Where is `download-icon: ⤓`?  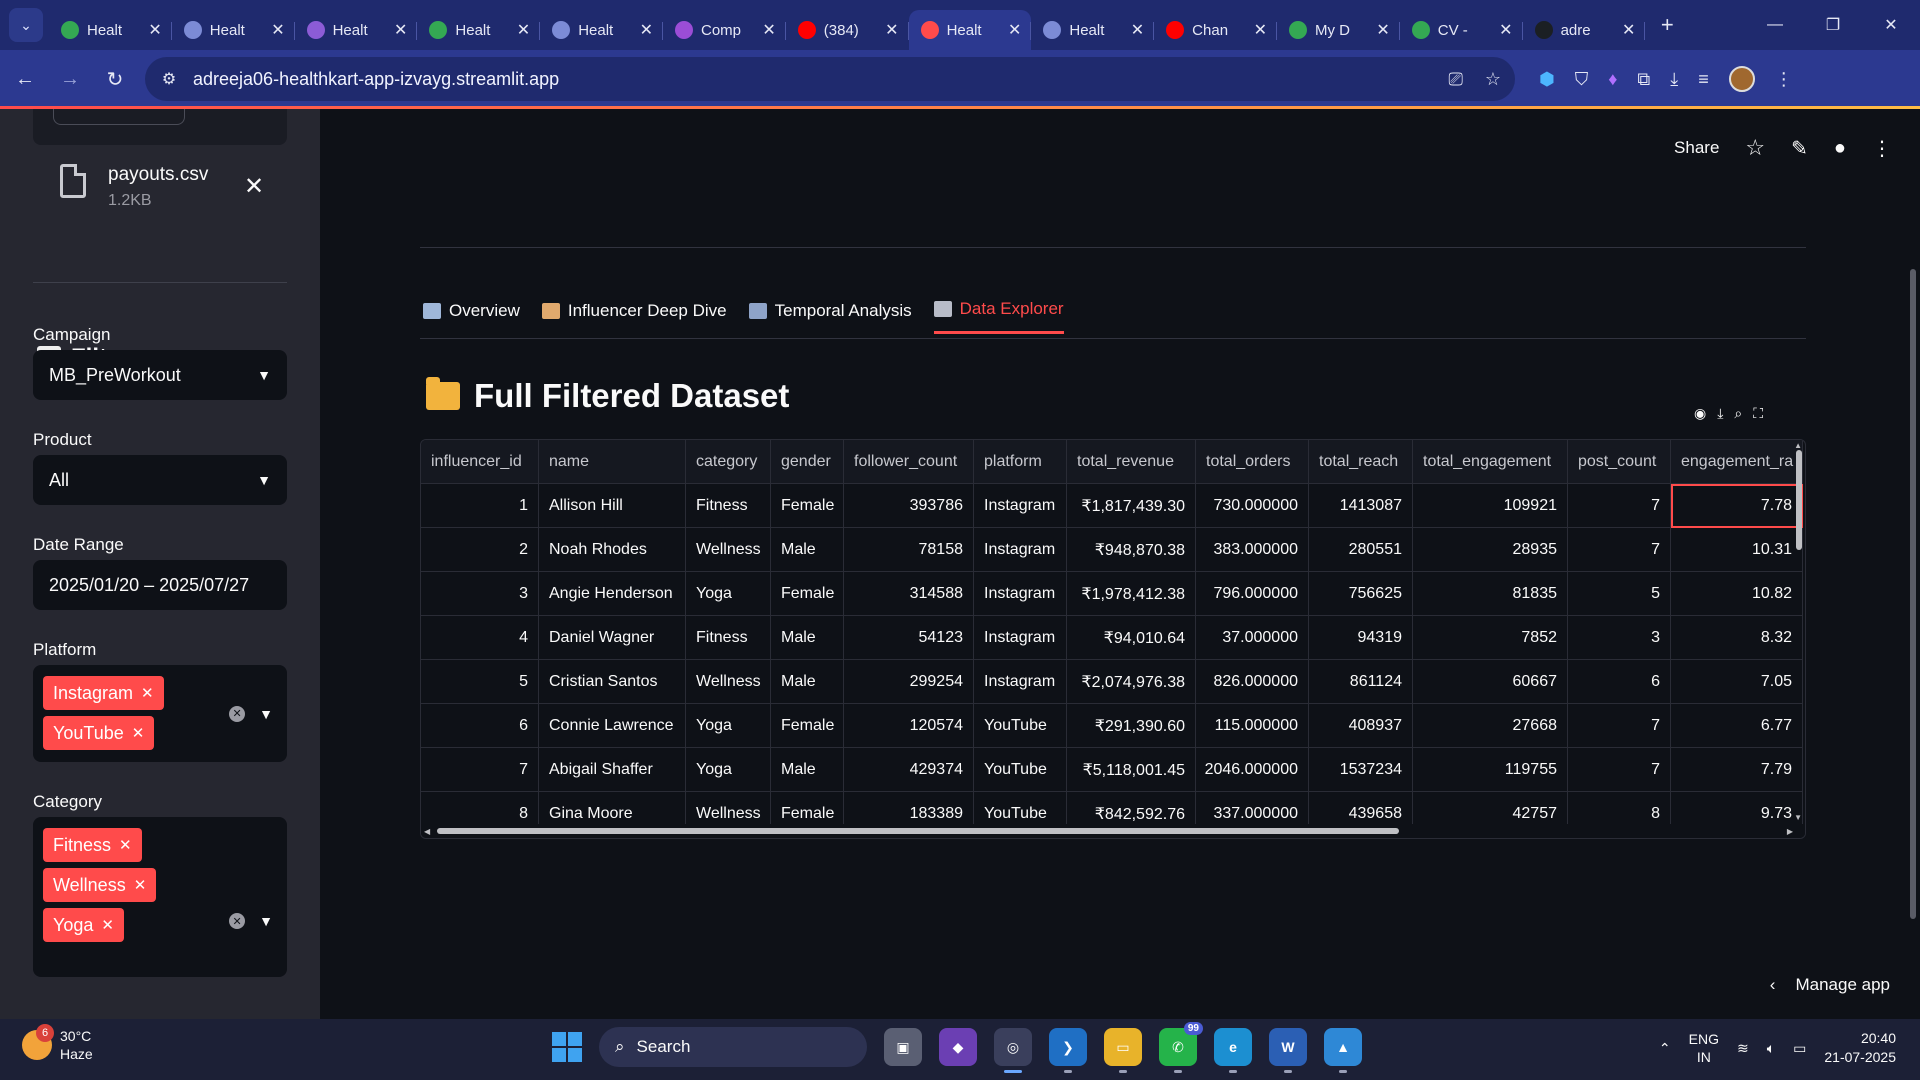
download-icon: ⤓ is located at coordinates (1674, 79).